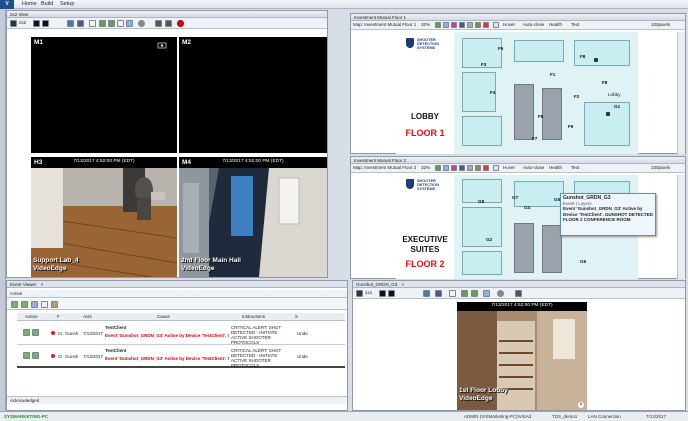 The height and width of the screenshot is (421, 688). I want to click on video-cell-m1: M1, so click(104, 95).